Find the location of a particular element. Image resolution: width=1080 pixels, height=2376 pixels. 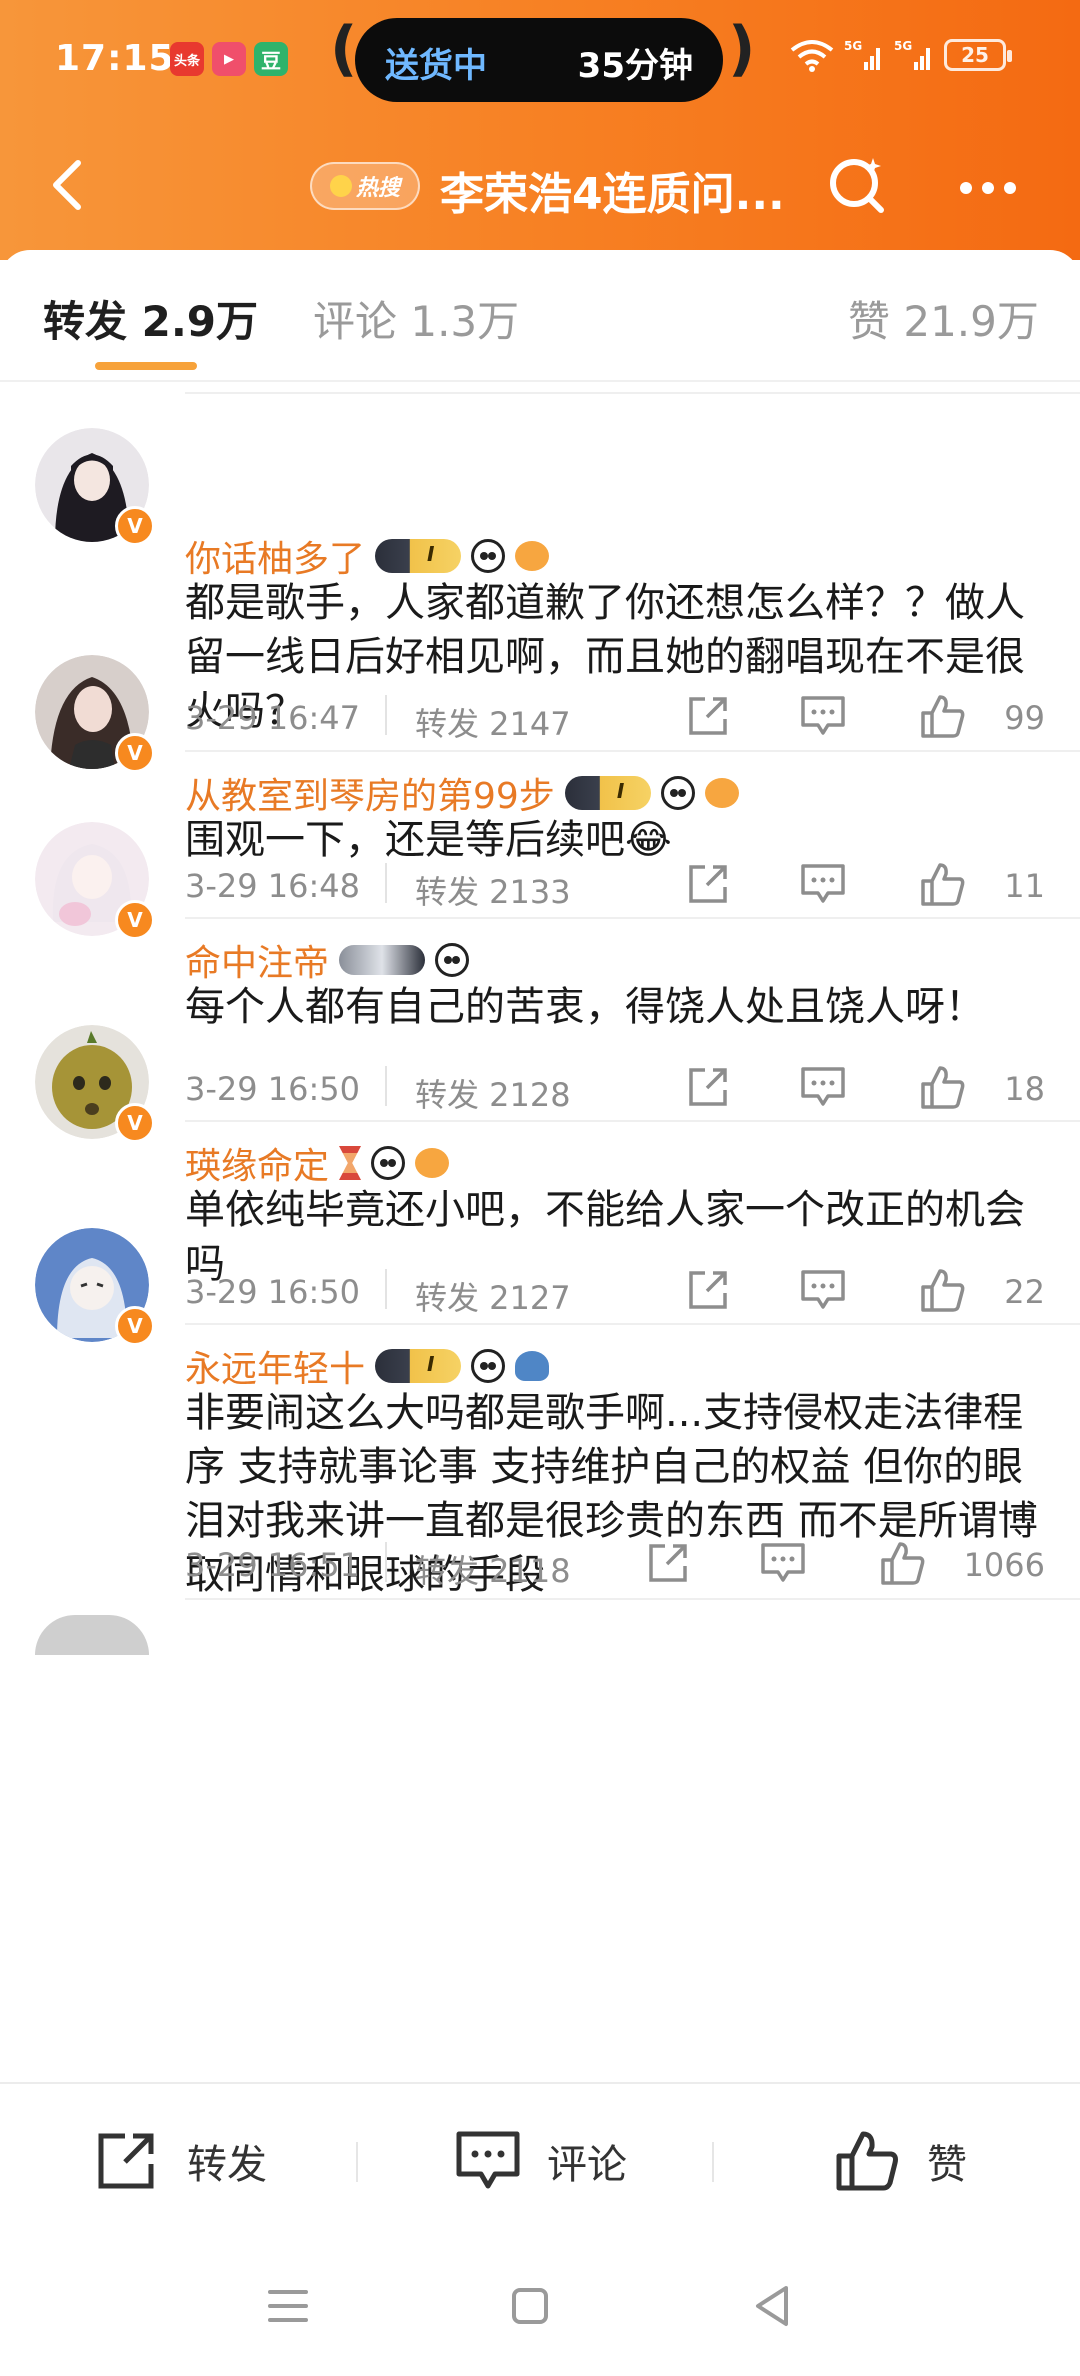

comment-button: 评论 is located at coordinates (541, 2161).